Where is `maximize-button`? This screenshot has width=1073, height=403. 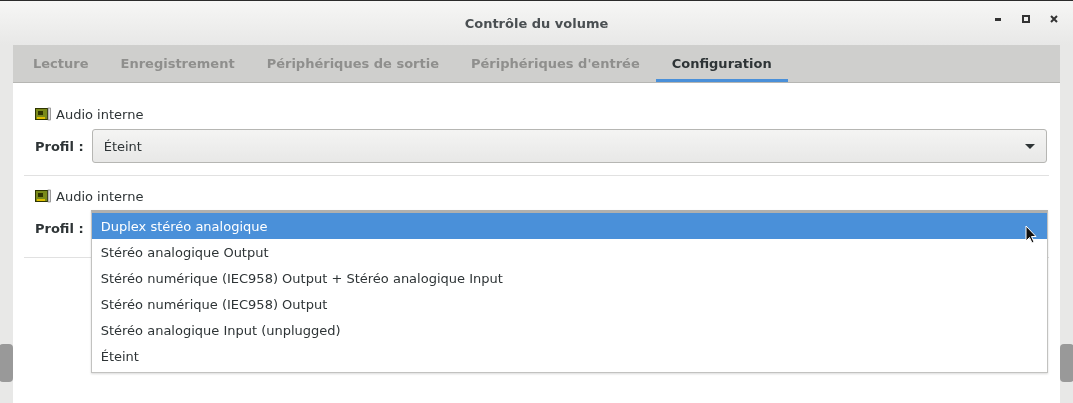
maximize-button is located at coordinates (1026, 19).